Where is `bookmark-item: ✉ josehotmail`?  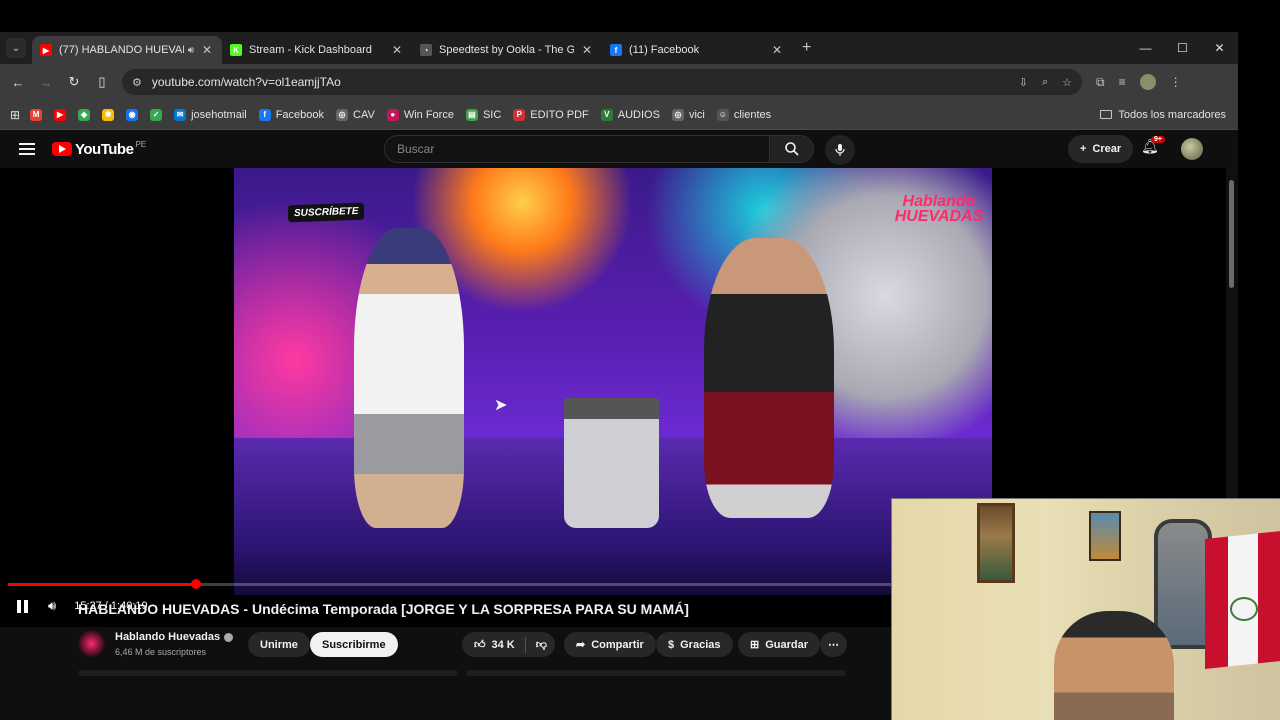
bookmark-item: ✉ josehotmail is located at coordinates (210, 114).